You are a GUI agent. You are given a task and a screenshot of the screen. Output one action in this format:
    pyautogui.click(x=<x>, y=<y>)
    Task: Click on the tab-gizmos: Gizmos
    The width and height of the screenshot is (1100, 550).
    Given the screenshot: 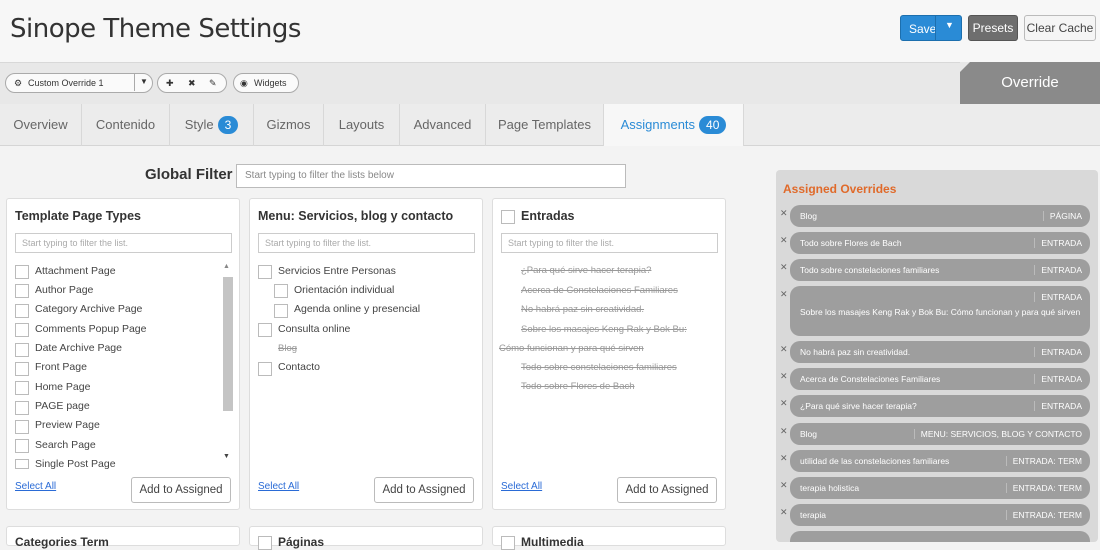 What is the action you would take?
    pyautogui.click(x=289, y=125)
    